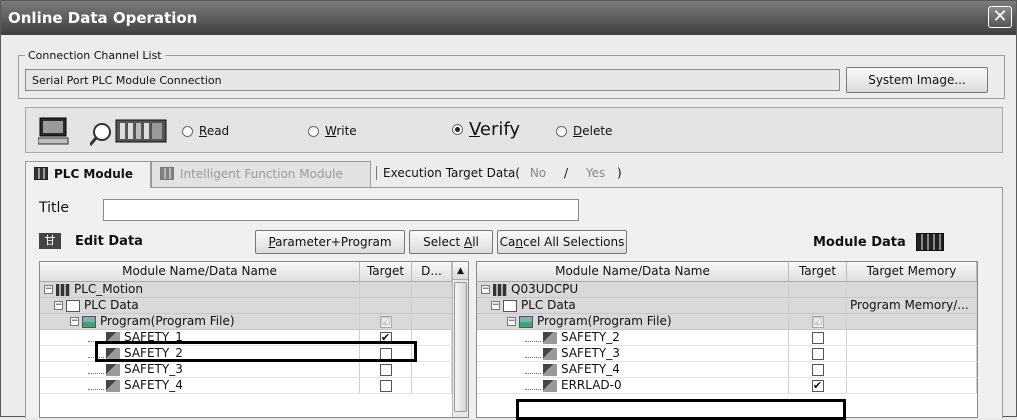 This screenshot has width=1017, height=420. Describe the element at coordinates (451, 242) in the screenshot. I see `select-all-button: Select All` at that location.